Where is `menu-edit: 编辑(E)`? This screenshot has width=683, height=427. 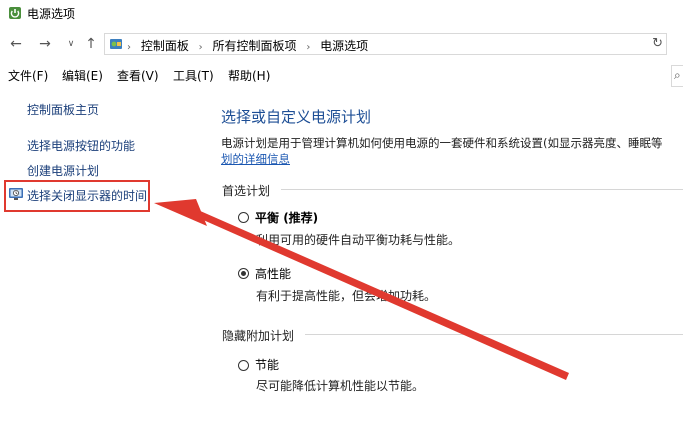 menu-edit: 编辑(E) is located at coordinates (82, 75).